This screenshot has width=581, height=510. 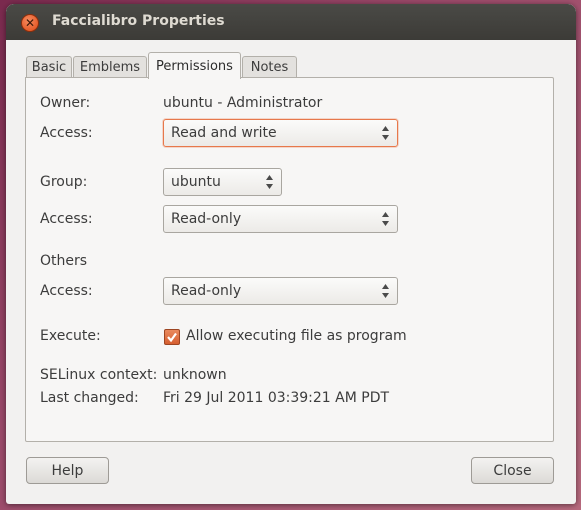 I want to click on execute-checkbox, so click(x=172, y=337).